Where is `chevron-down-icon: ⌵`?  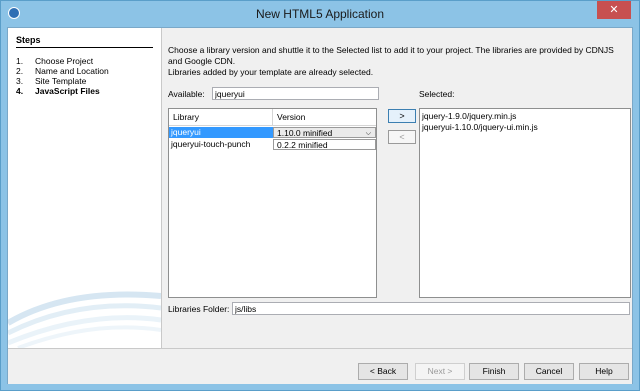
chevron-down-icon: ⌵ is located at coordinates (368, 133).